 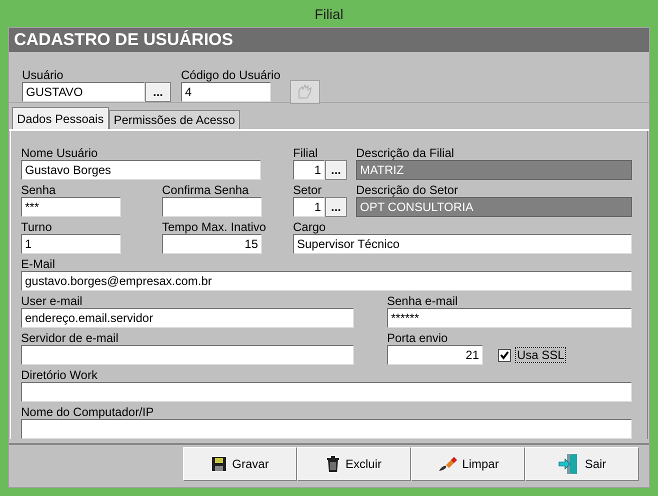 I want to click on field-label: Filial, so click(x=306, y=153).